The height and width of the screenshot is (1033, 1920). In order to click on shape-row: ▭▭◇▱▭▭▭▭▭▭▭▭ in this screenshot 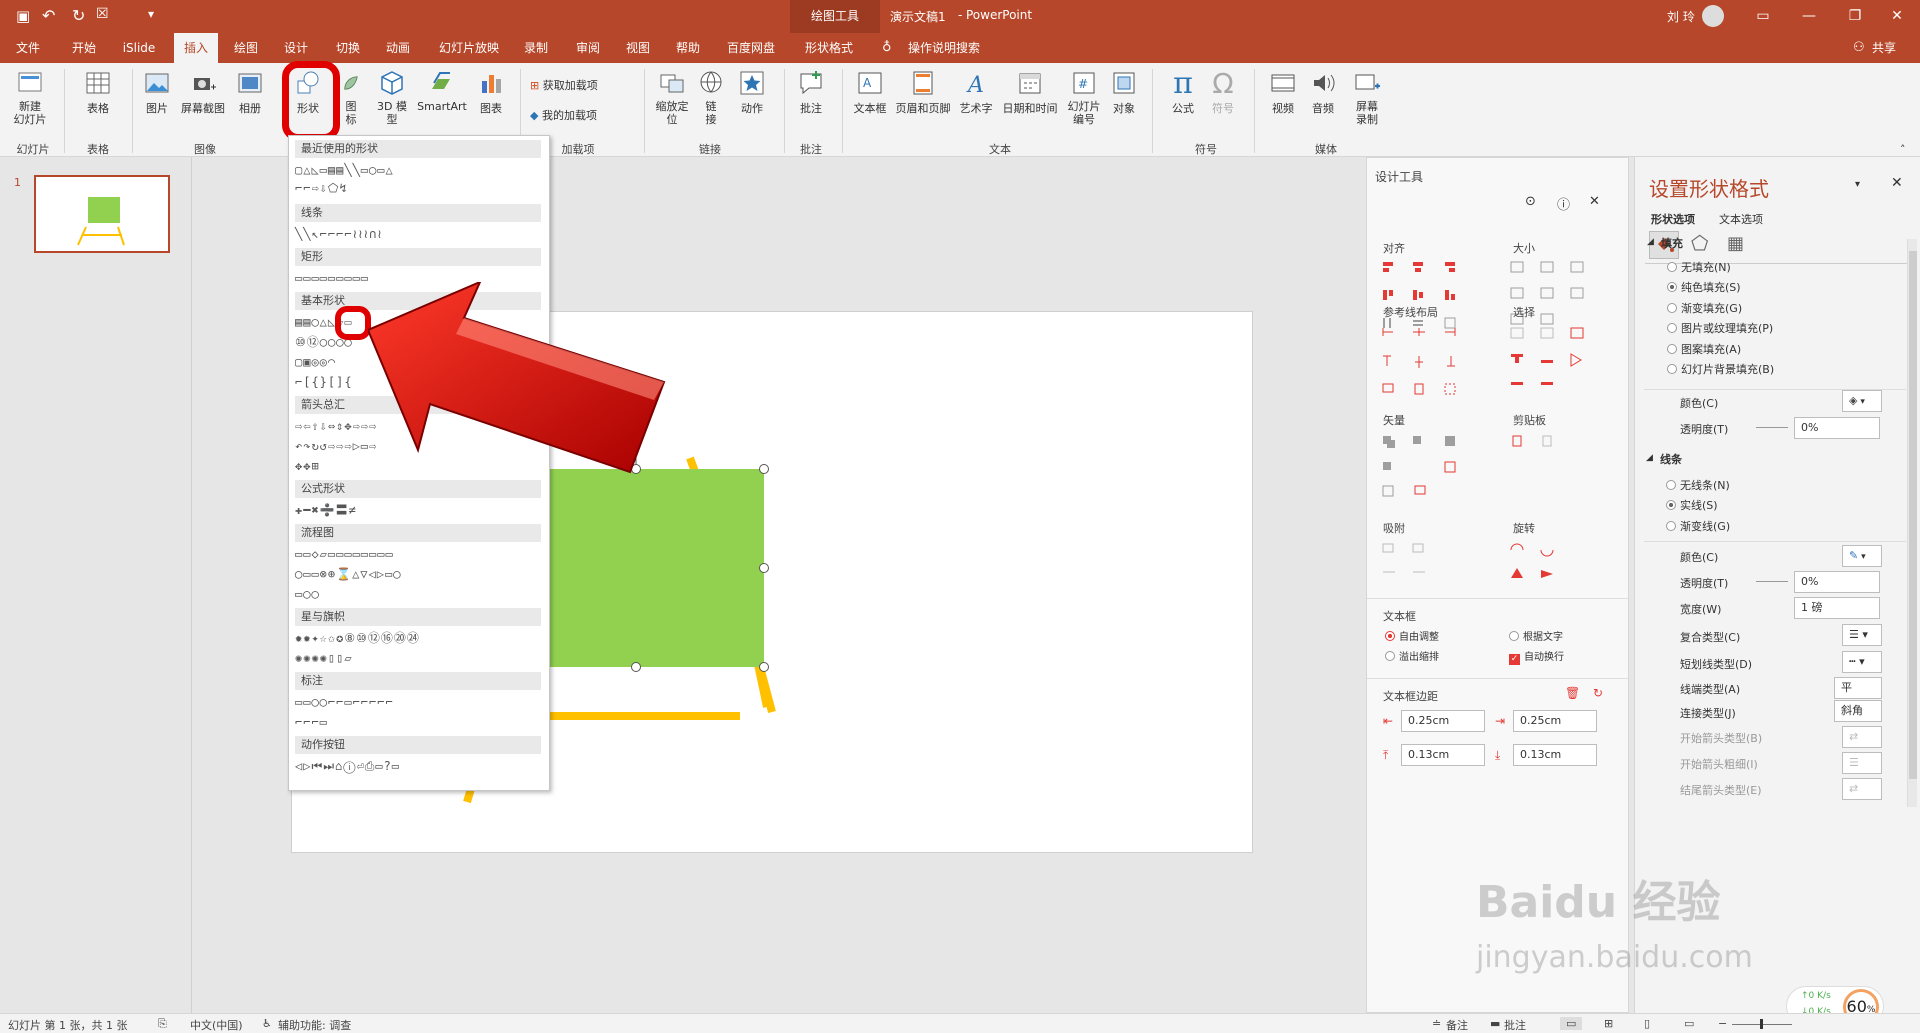, I will do `click(344, 554)`.